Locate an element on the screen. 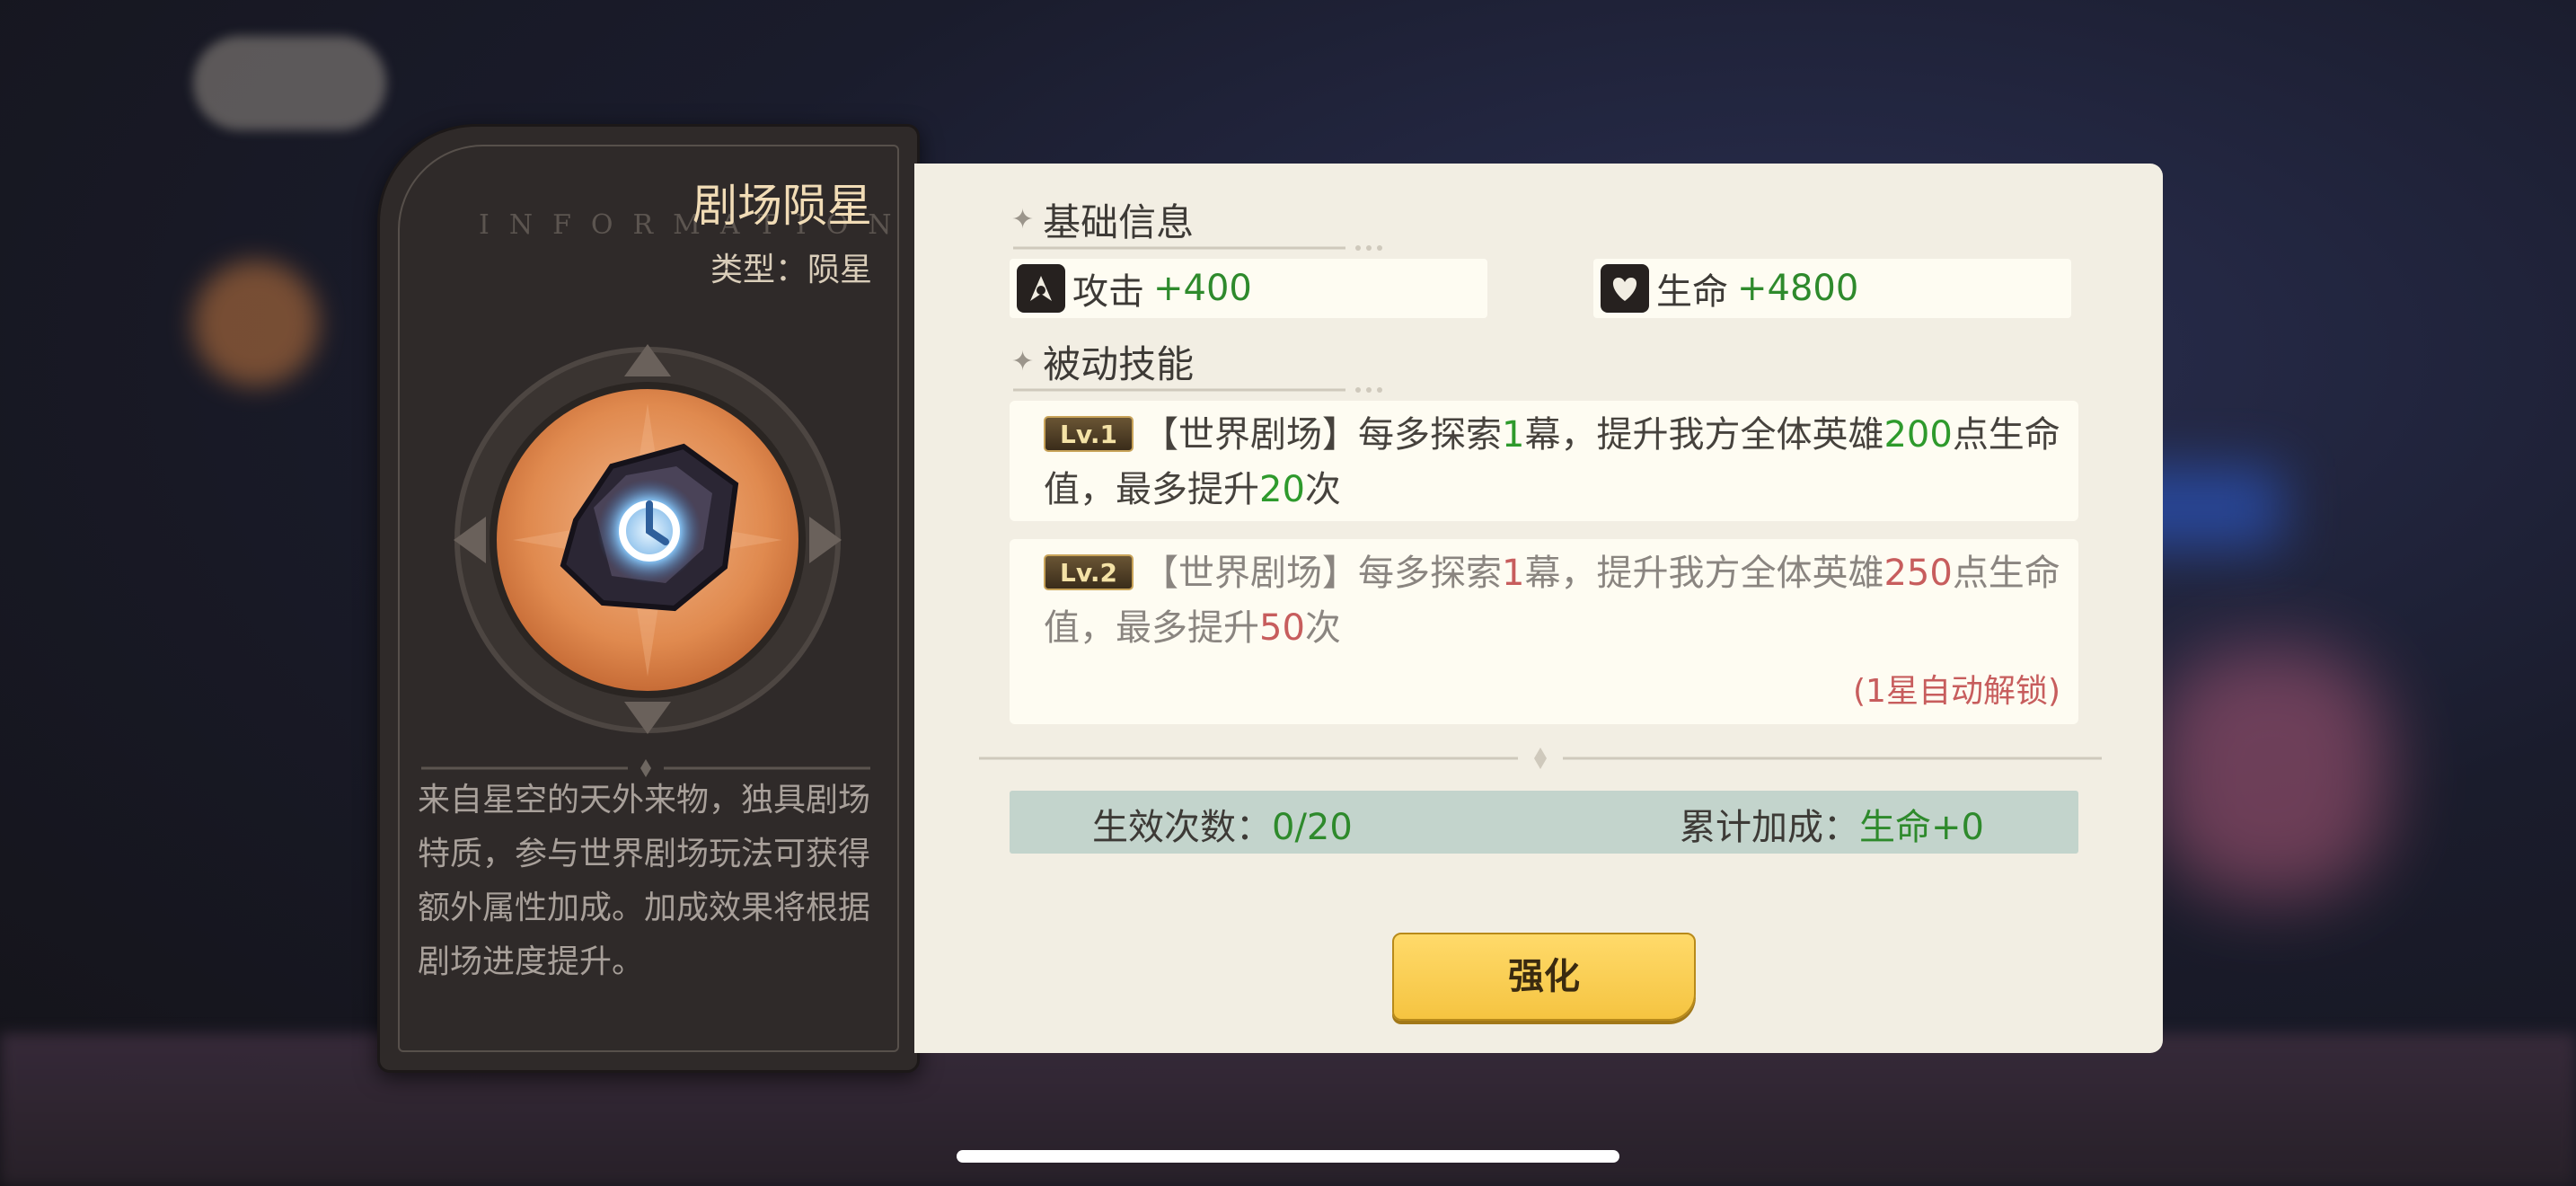 This screenshot has width=2576, height=1186. total-bonus: 累计加成：生命+0 is located at coordinates (1832, 824).